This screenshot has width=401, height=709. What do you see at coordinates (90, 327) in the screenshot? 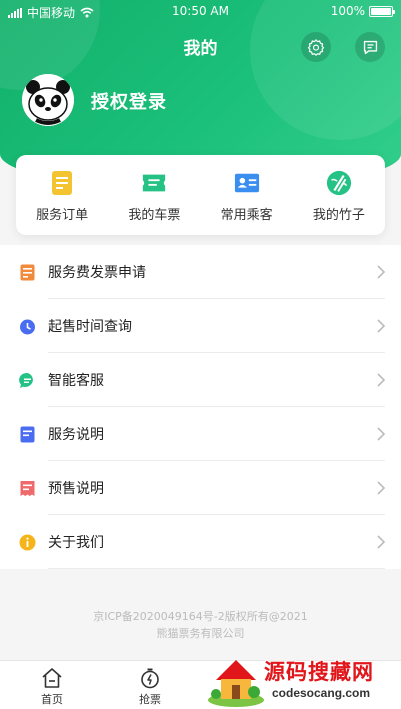
I see `menu-item-label: 起售时间查询` at bounding box center [90, 327].